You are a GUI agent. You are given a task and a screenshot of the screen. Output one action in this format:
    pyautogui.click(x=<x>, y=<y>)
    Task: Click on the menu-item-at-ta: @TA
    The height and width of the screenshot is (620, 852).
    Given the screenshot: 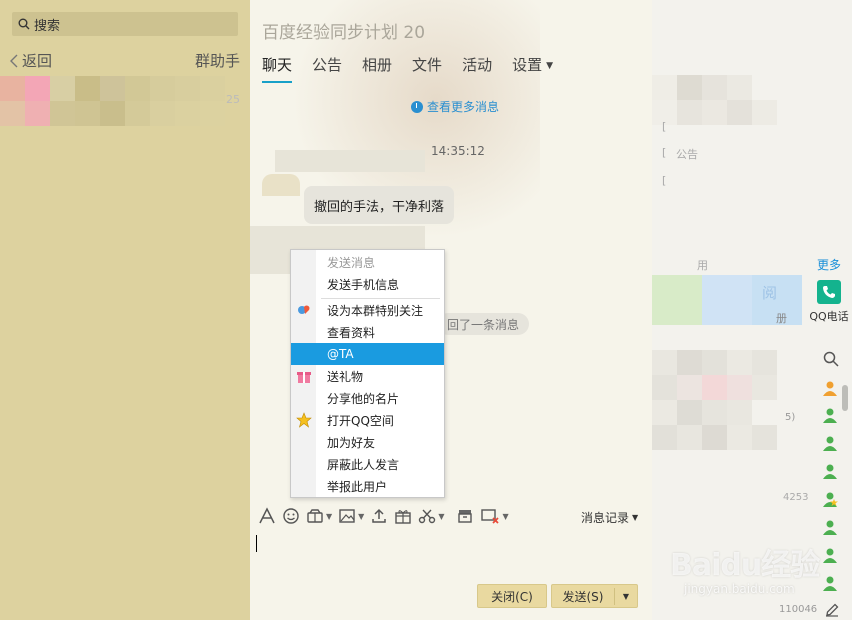 What is the action you would take?
    pyautogui.click(x=367, y=354)
    